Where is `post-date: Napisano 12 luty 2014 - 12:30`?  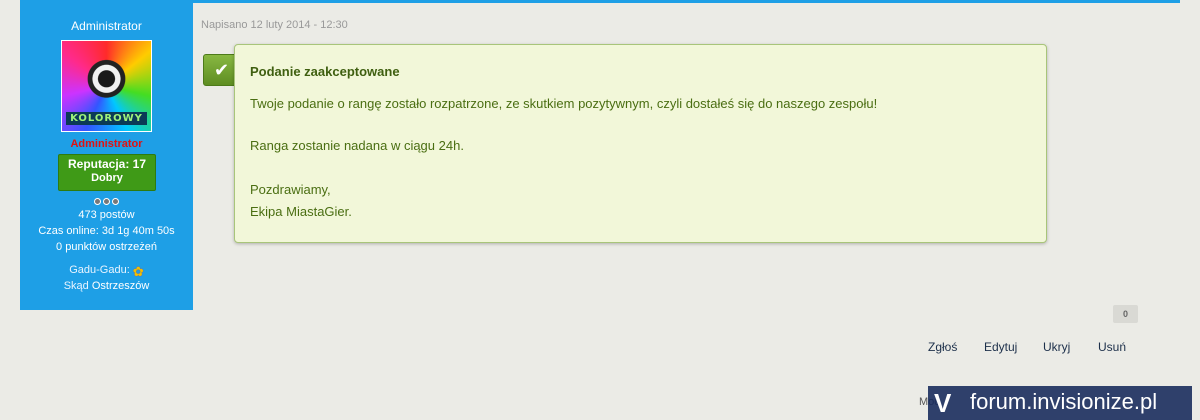 post-date: Napisano 12 luty 2014 - 12:30 is located at coordinates (274, 25).